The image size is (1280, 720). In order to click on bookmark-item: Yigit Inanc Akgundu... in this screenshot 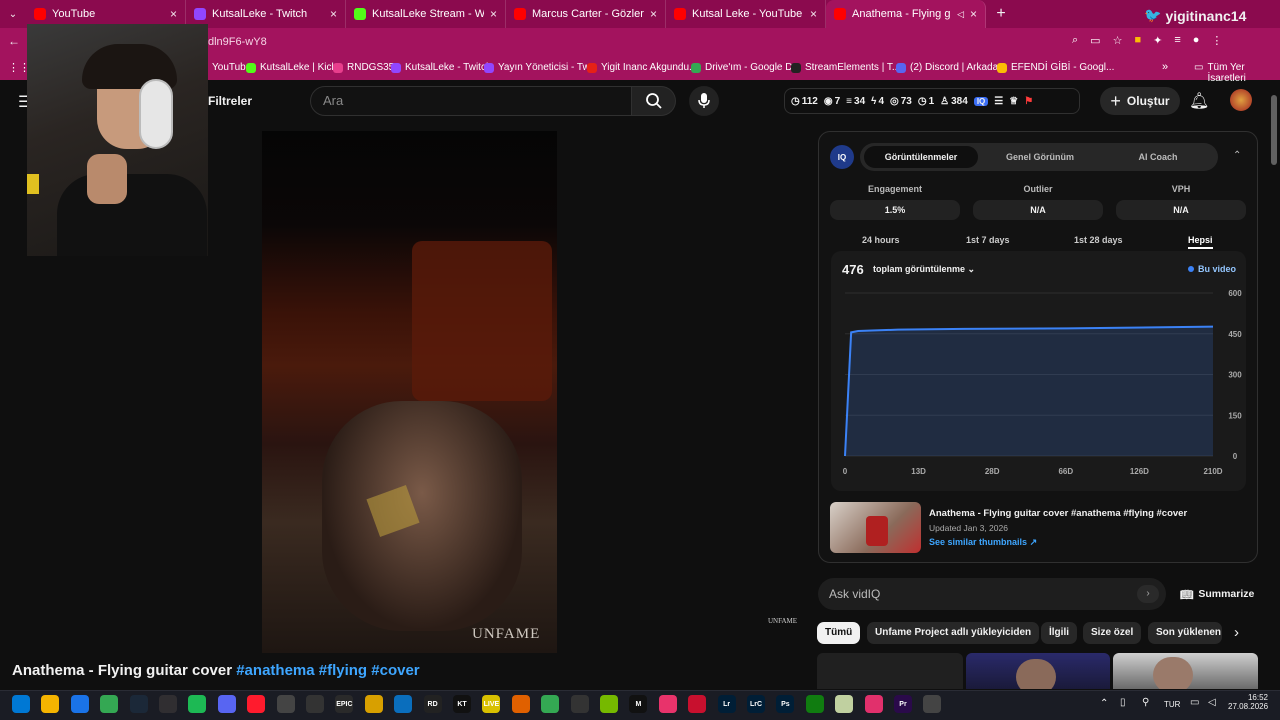, I will do `click(642, 67)`.